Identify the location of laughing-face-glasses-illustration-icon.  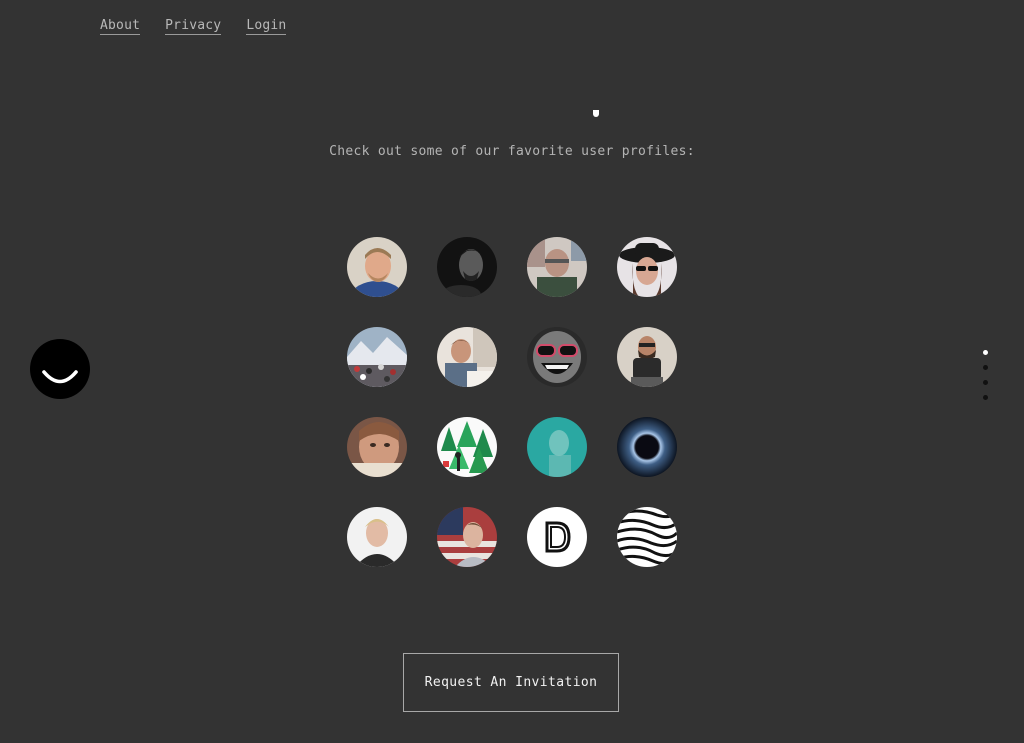
(557, 357).